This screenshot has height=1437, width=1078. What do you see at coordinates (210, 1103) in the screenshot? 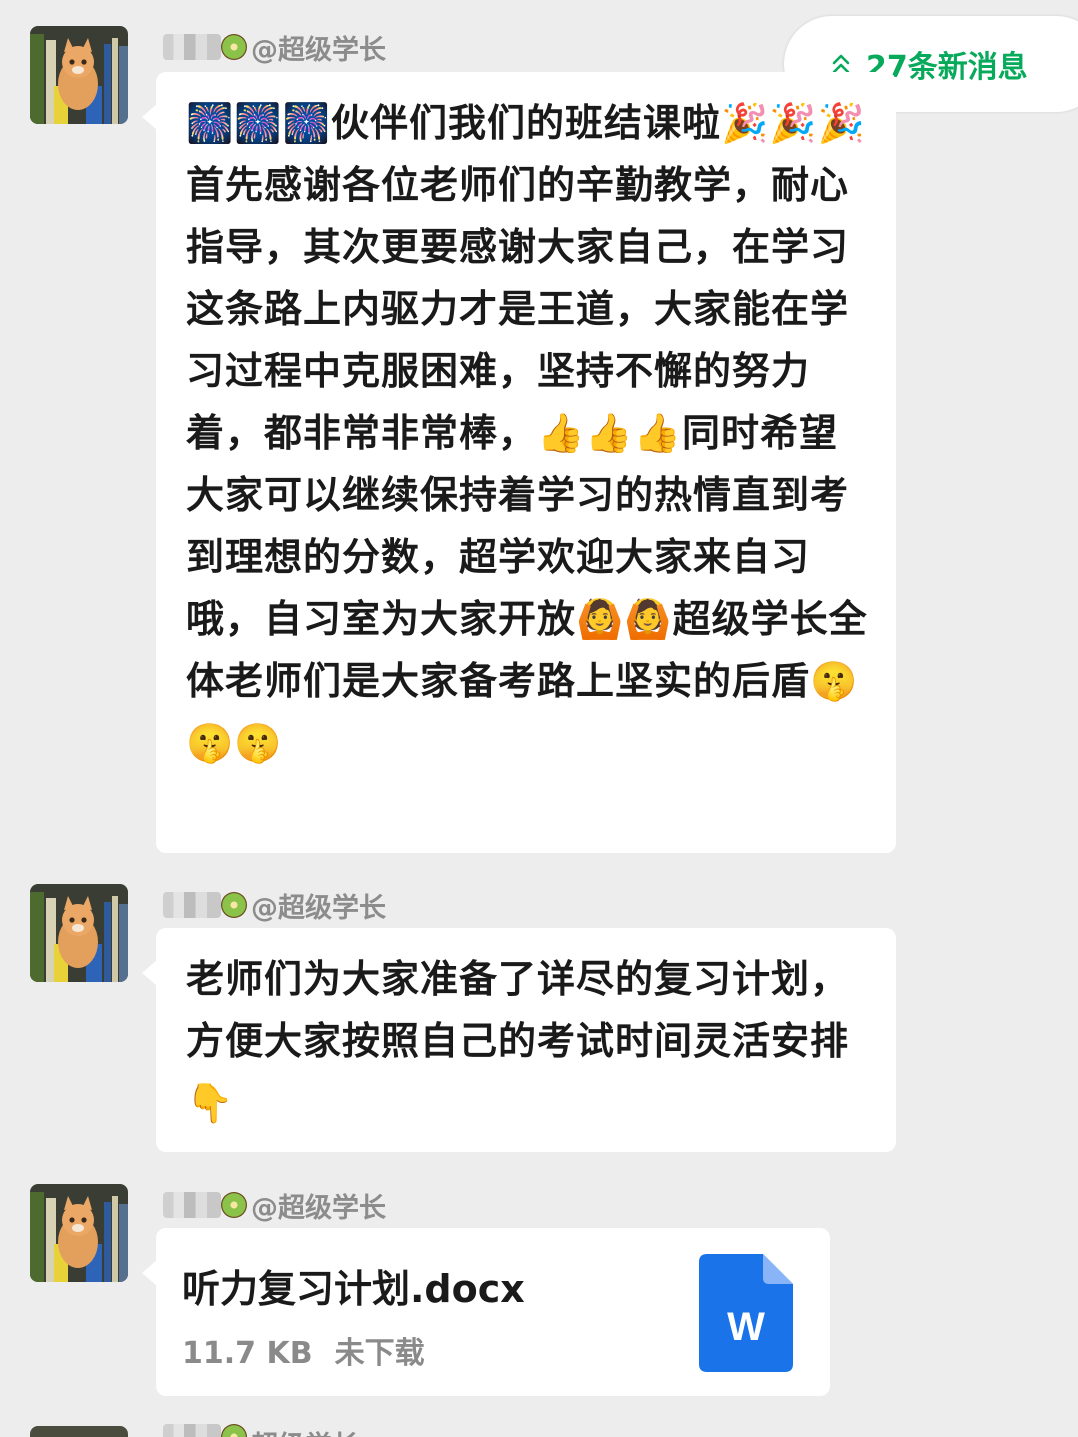
I see `pointing-down-emoji: 👇` at bounding box center [210, 1103].